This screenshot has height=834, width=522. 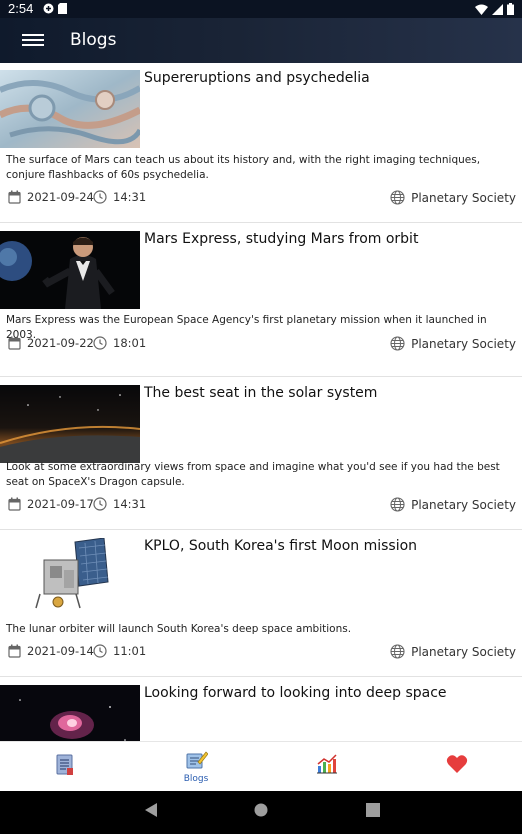 I want to click on bottom-nav: Blogs, so click(x=261, y=766).